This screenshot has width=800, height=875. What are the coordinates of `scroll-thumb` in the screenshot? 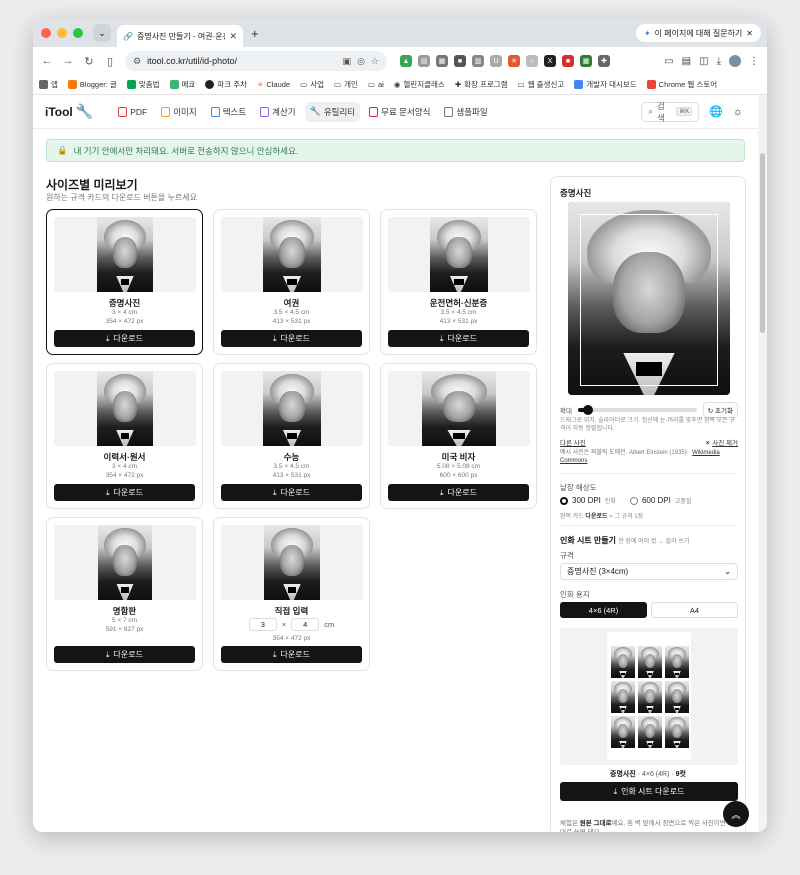 It's located at (762, 243).